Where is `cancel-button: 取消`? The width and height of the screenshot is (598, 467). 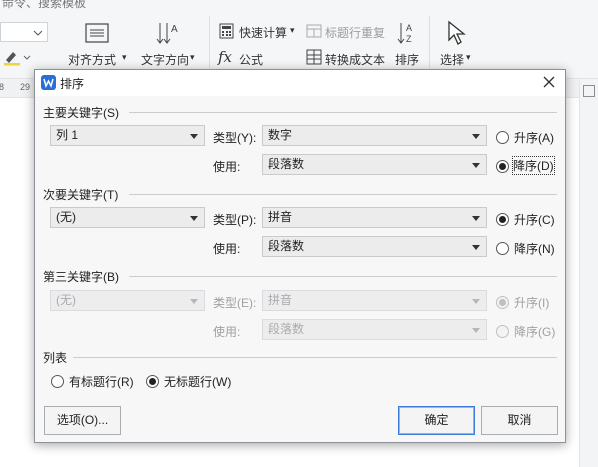
cancel-button: 取消 is located at coordinates (519, 420).